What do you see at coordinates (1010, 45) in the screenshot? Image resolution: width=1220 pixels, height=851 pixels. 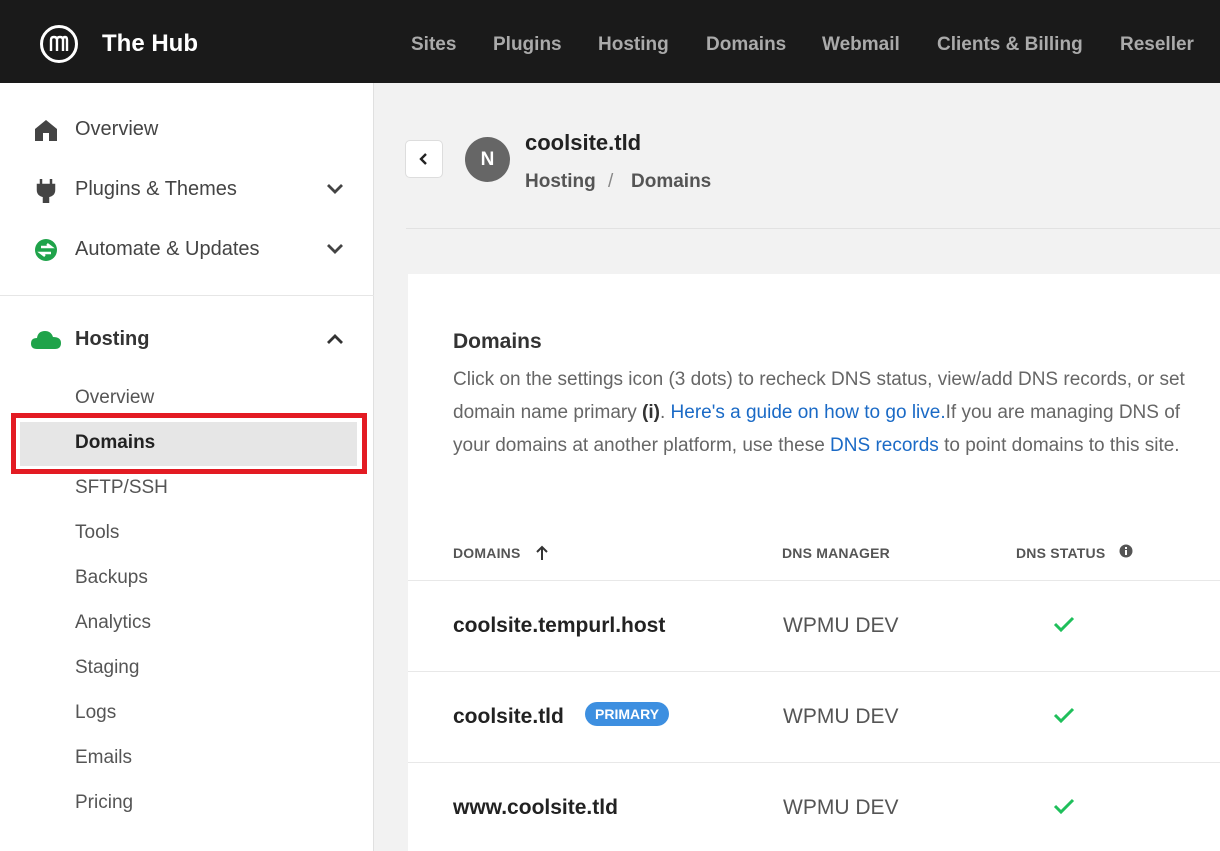 I see `topnav-clients-billing: Clients & Billing` at bounding box center [1010, 45].